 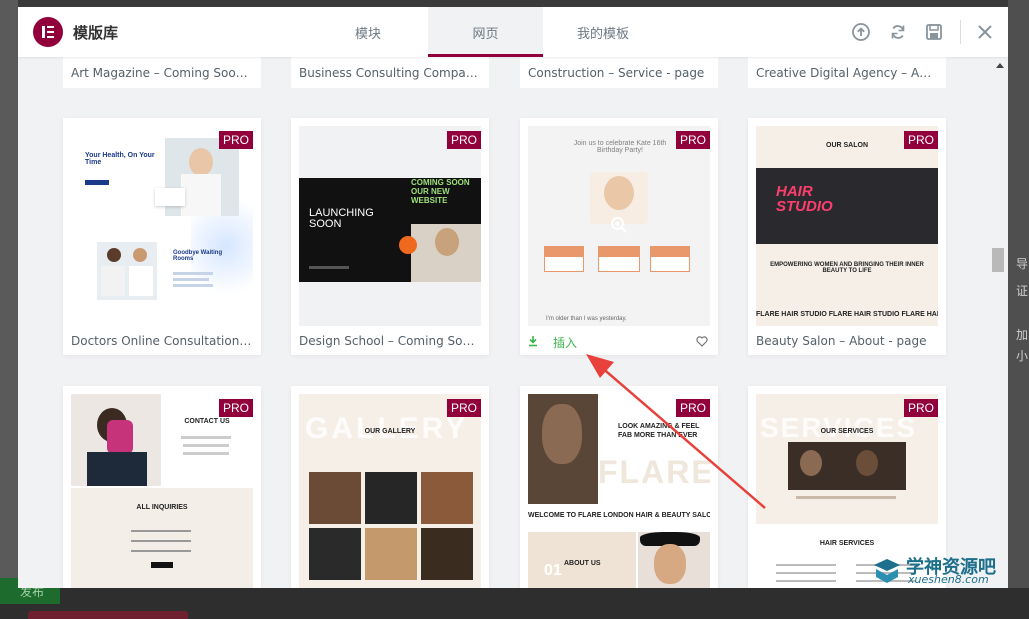 What do you see at coordinates (1022, 335) in the screenshot?
I see `bg-text: 加` at bounding box center [1022, 335].